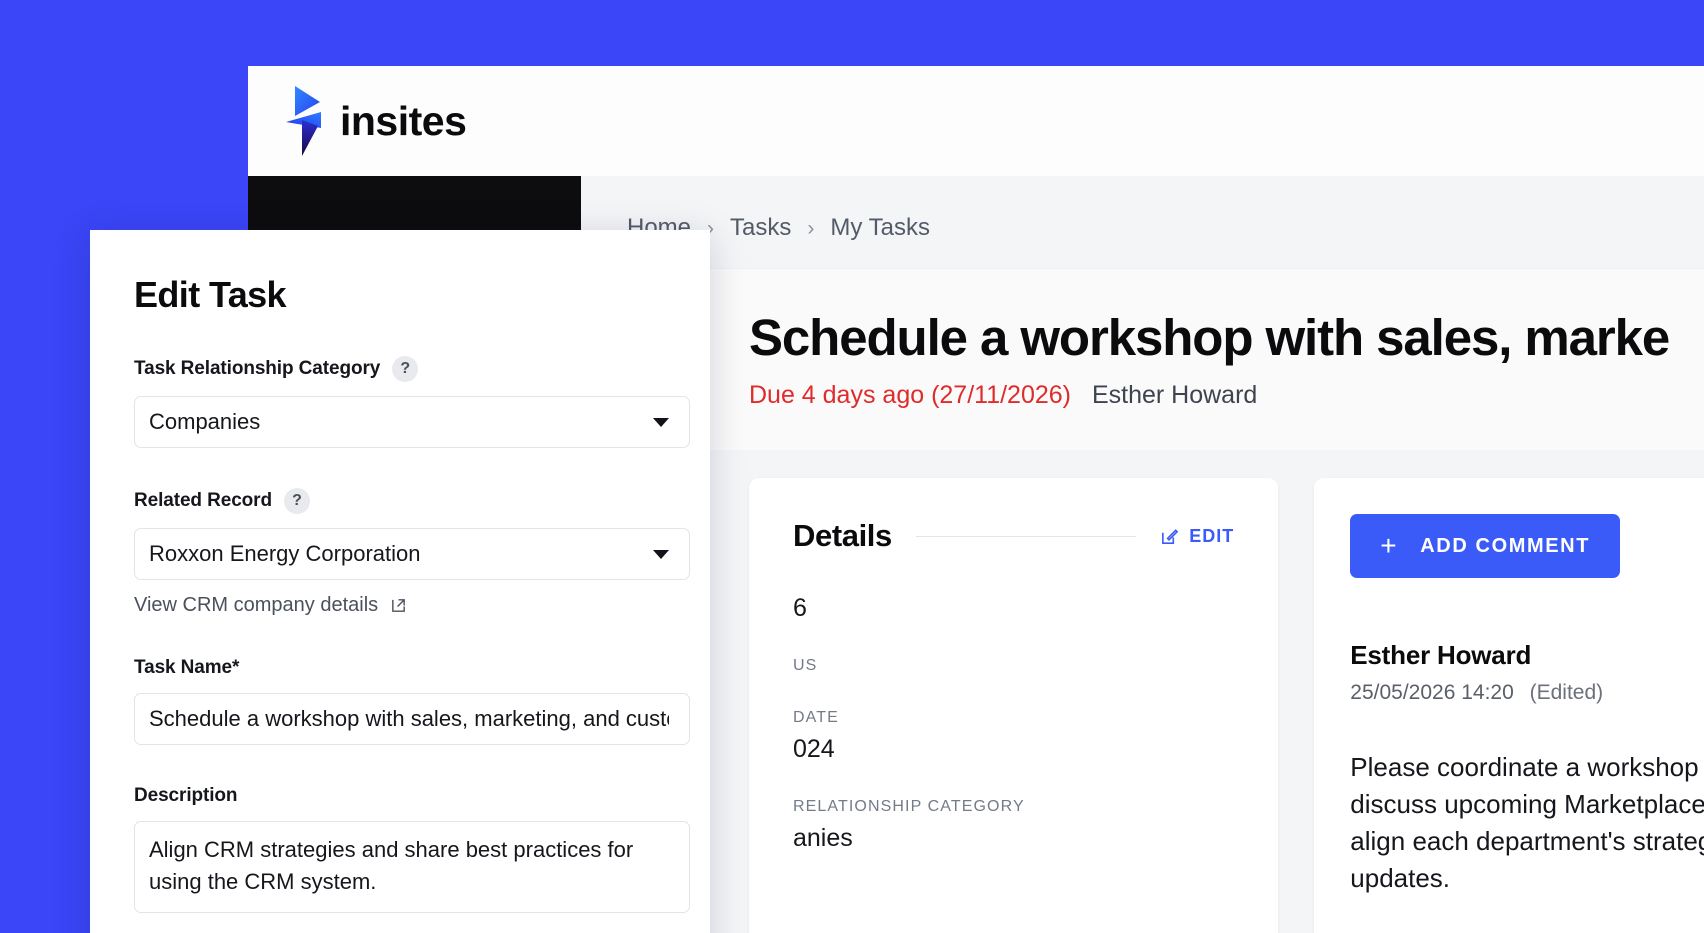 The height and width of the screenshot is (933, 1704). Describe the element at coordinates (842, 536) in the screenshot. I see `details-heading: Details` at that location.